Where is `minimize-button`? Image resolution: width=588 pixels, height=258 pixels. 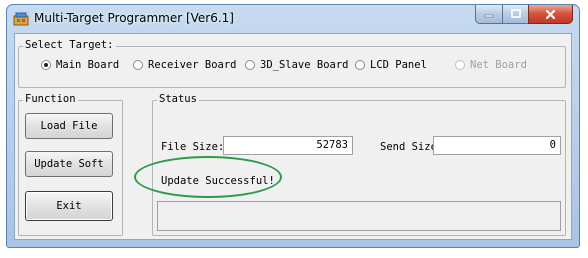 minimize-button is located at coordinates (488, 14).